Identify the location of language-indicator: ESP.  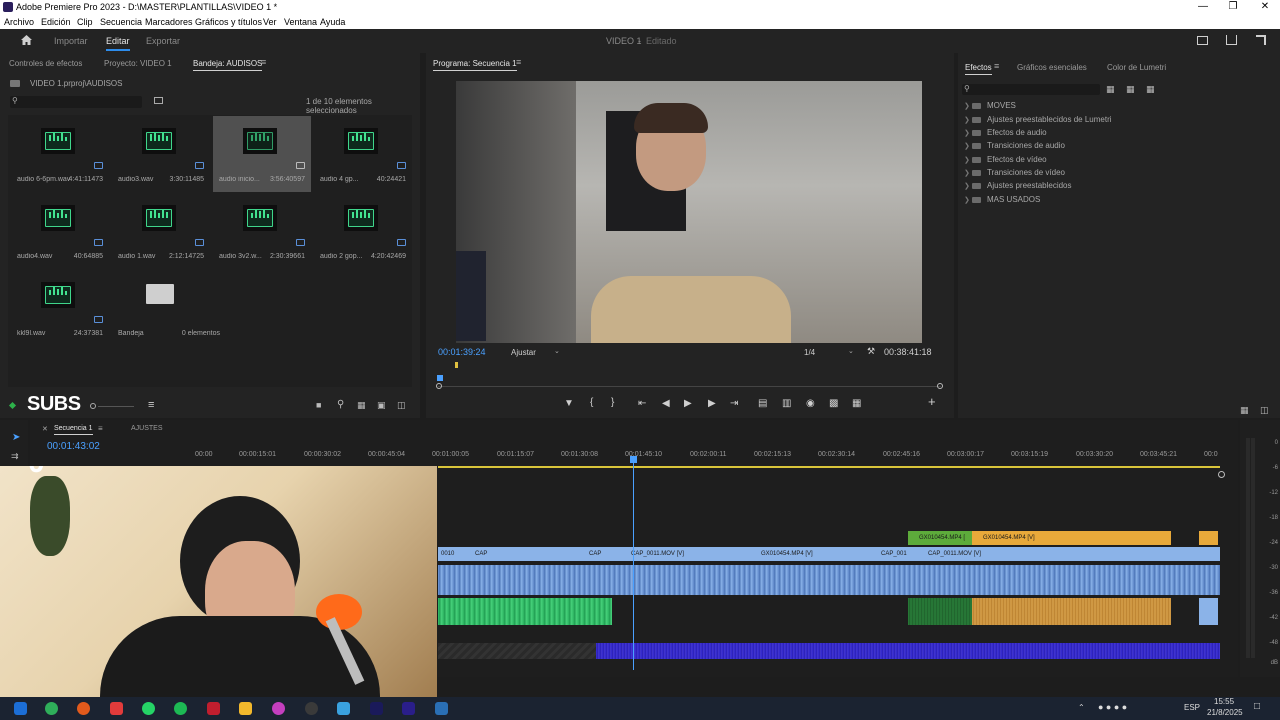
(1192, 707).